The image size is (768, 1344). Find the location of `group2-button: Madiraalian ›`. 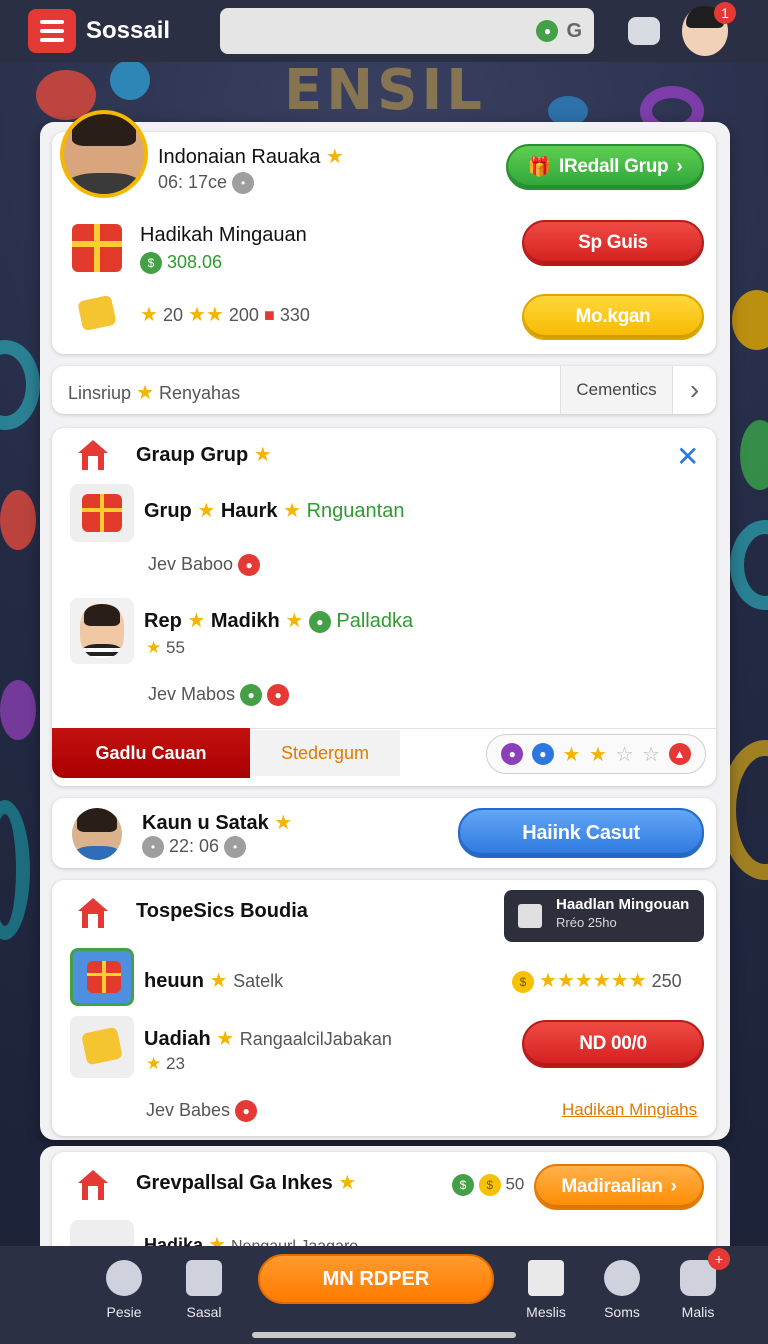

group2-button: Madiraalian › is located at coordinates (619, 1187).